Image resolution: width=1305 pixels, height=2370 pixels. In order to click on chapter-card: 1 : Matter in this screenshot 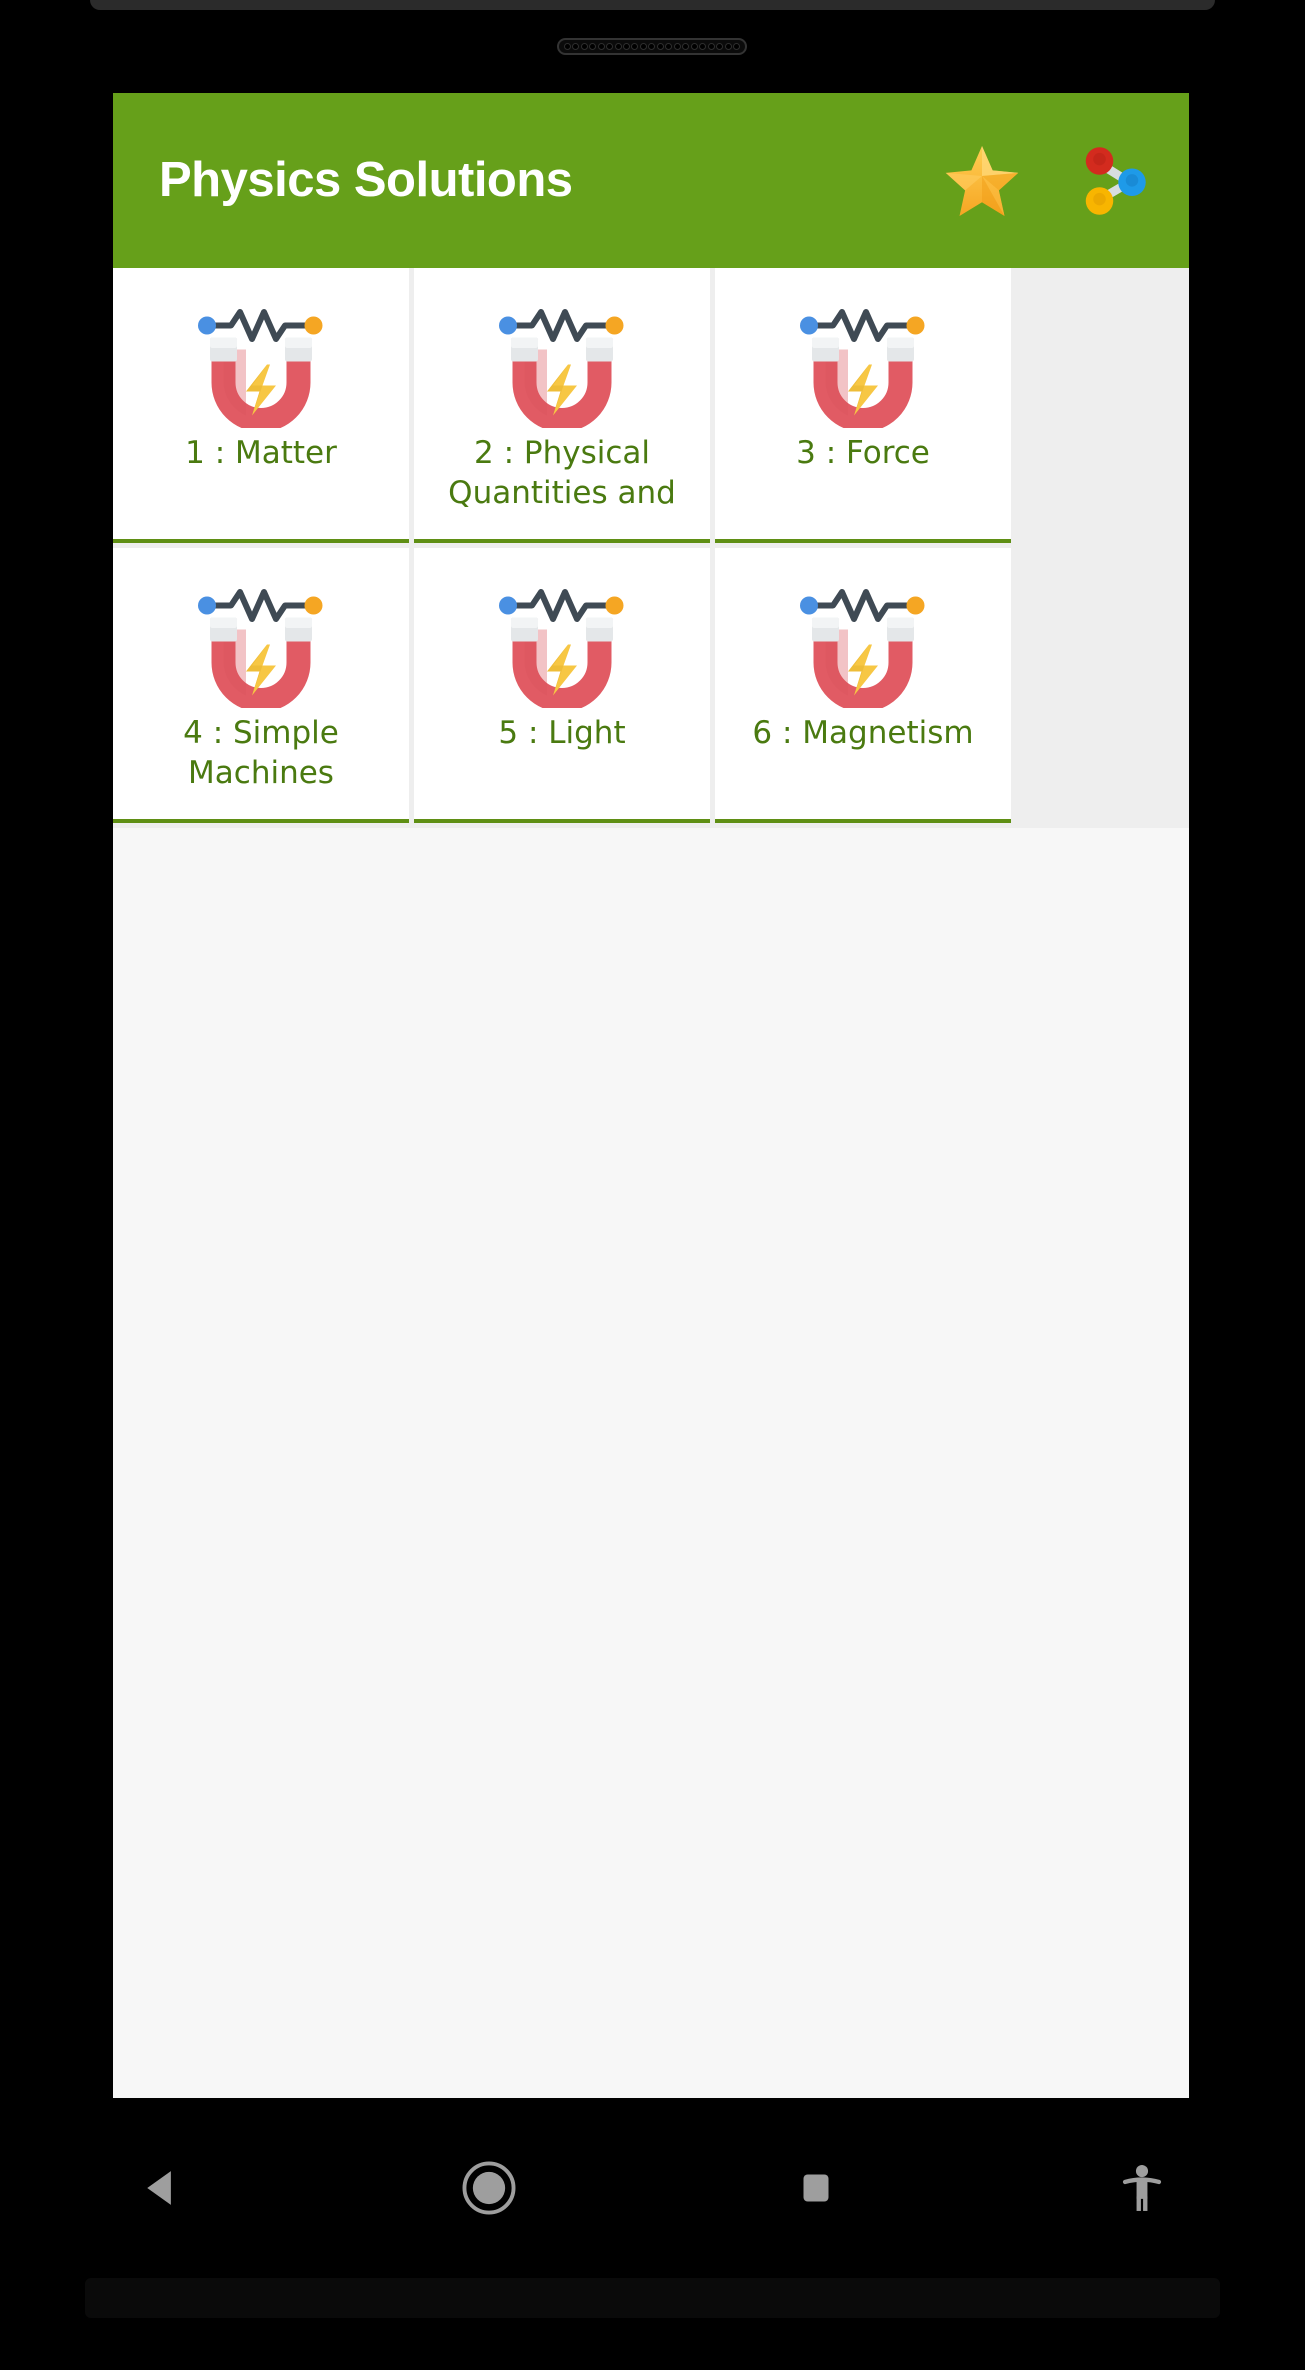, I will do `click(261, 405)`.